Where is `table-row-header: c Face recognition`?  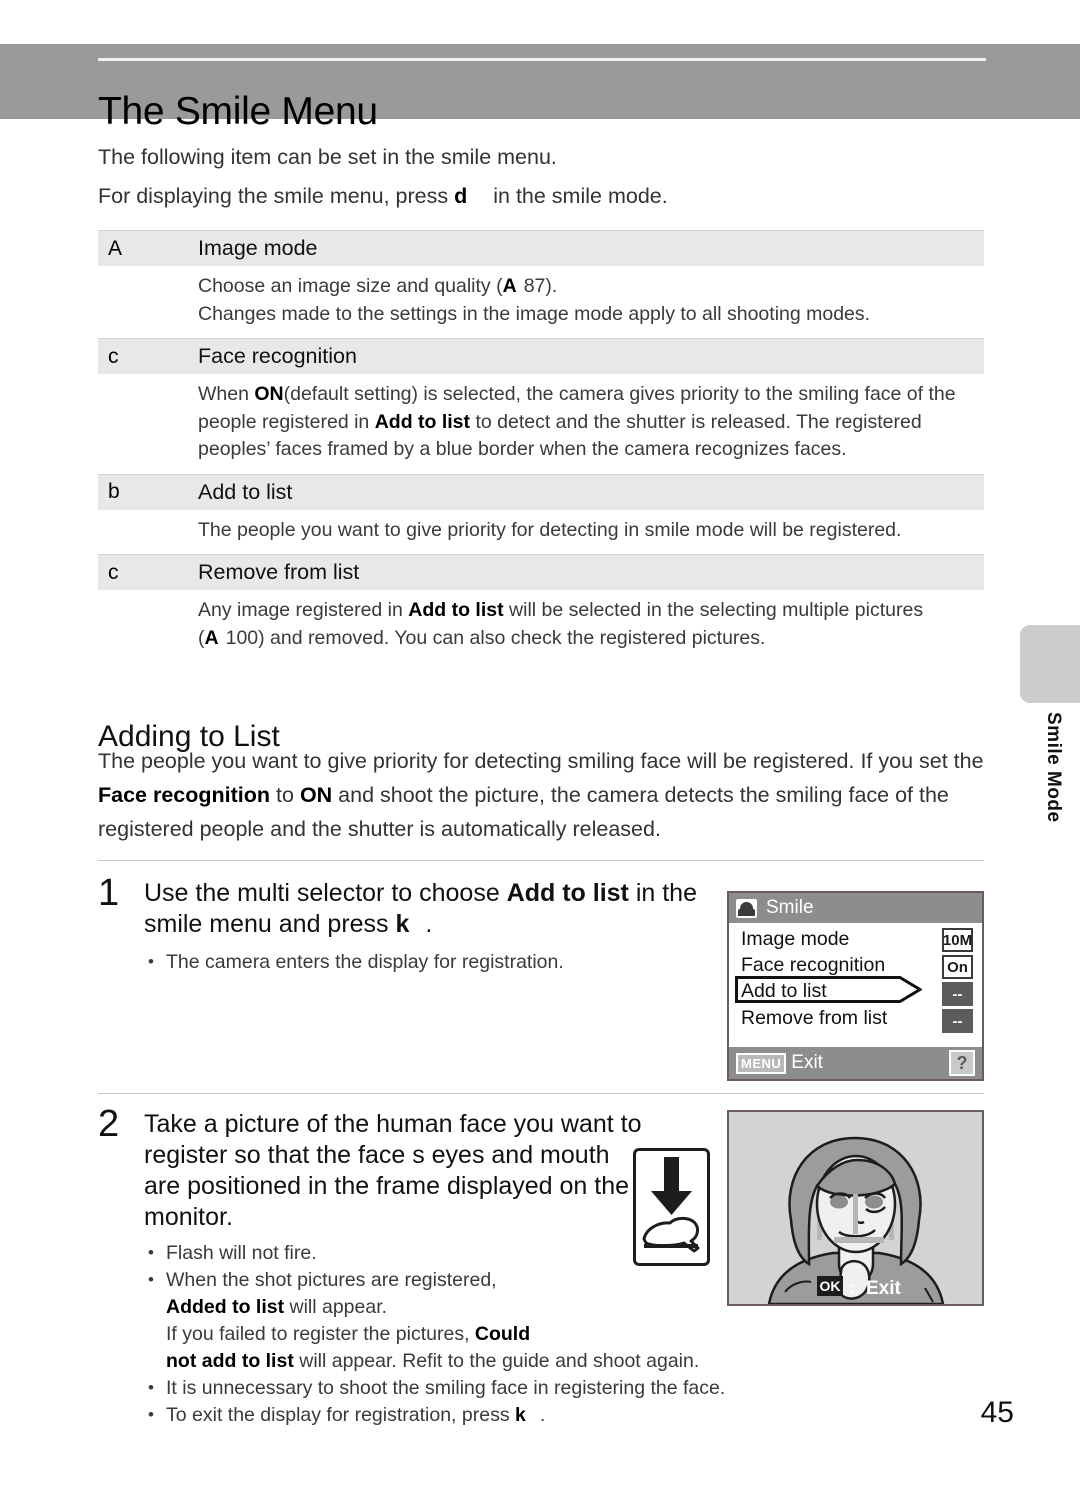
table-row-header: c Face recognition is located at coordinates (541, 356).